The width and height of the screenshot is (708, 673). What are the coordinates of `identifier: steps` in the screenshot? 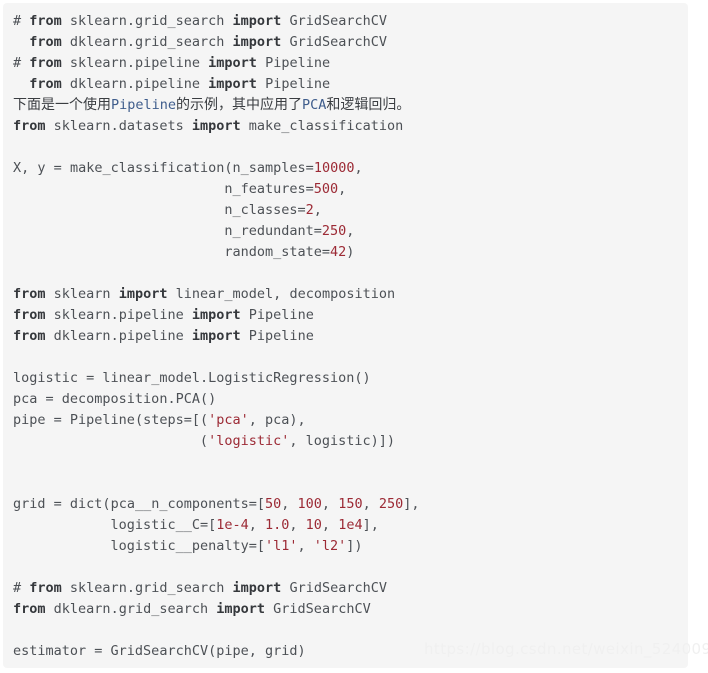 It's located at (163, 420).